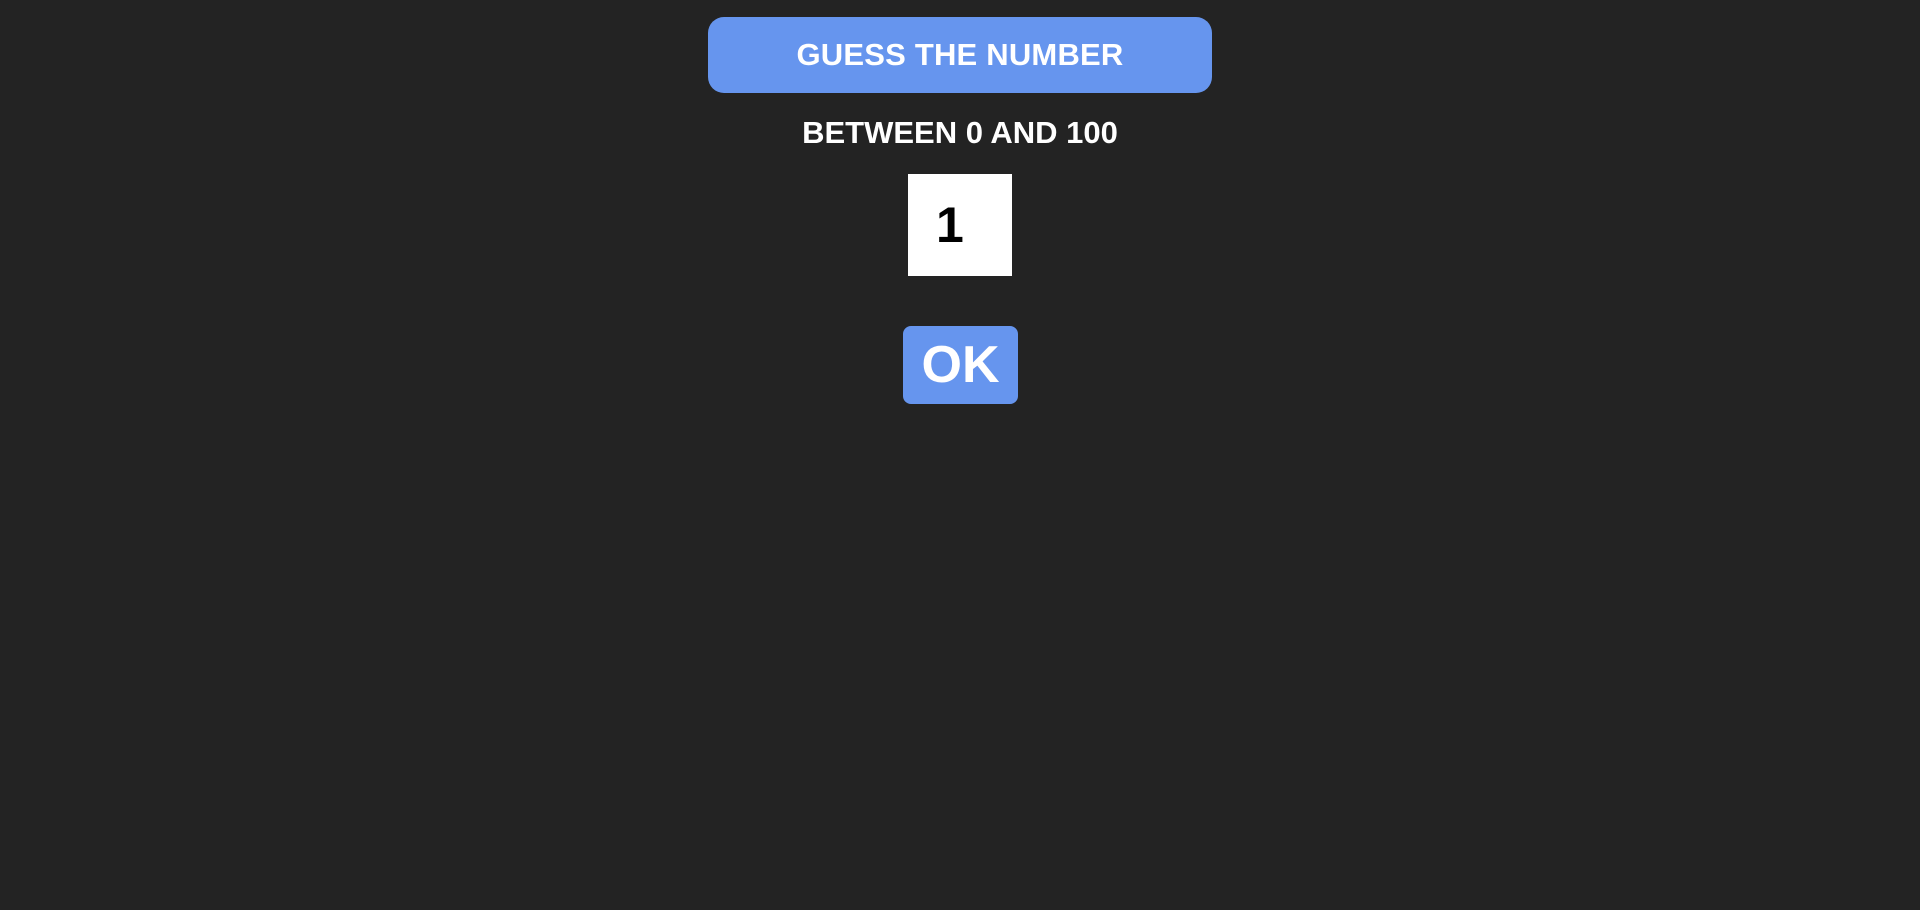  I want to click on page-title: GUESS THE NUMBER, so click(960, 54).